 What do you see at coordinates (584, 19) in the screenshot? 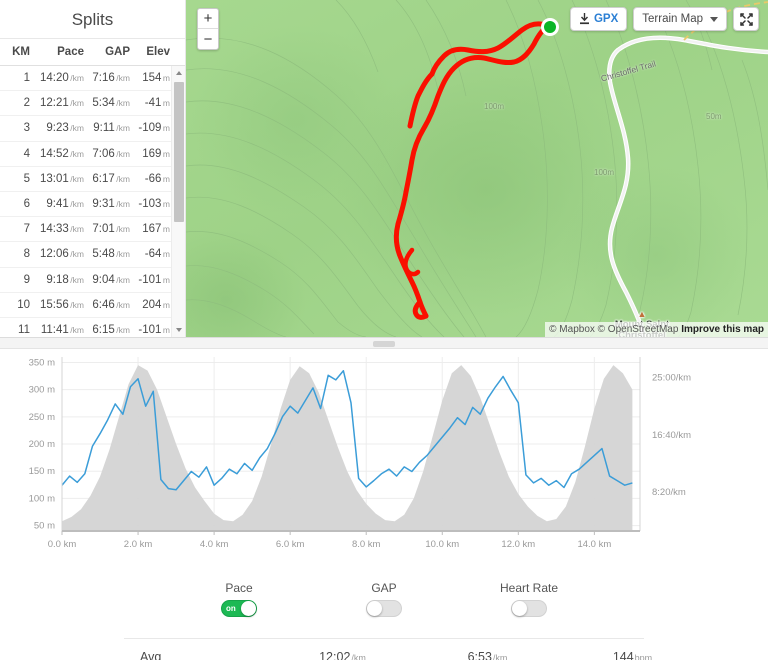
I see `download-icon` at bounding box center [584, 19].